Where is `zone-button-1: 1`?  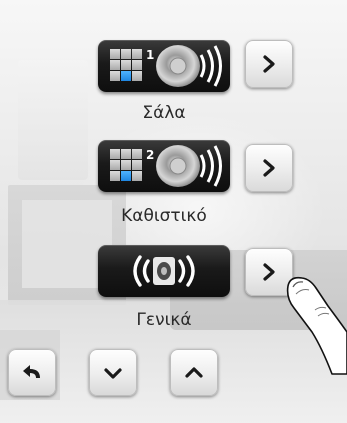
zone-button-1: 1 is located at coordinates (164, 66).